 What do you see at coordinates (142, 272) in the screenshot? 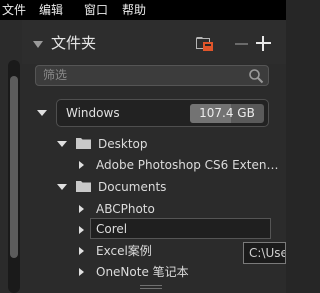
I see `tree-item-onenote: OneNote 笔记本` at bounding box center [142, 272].